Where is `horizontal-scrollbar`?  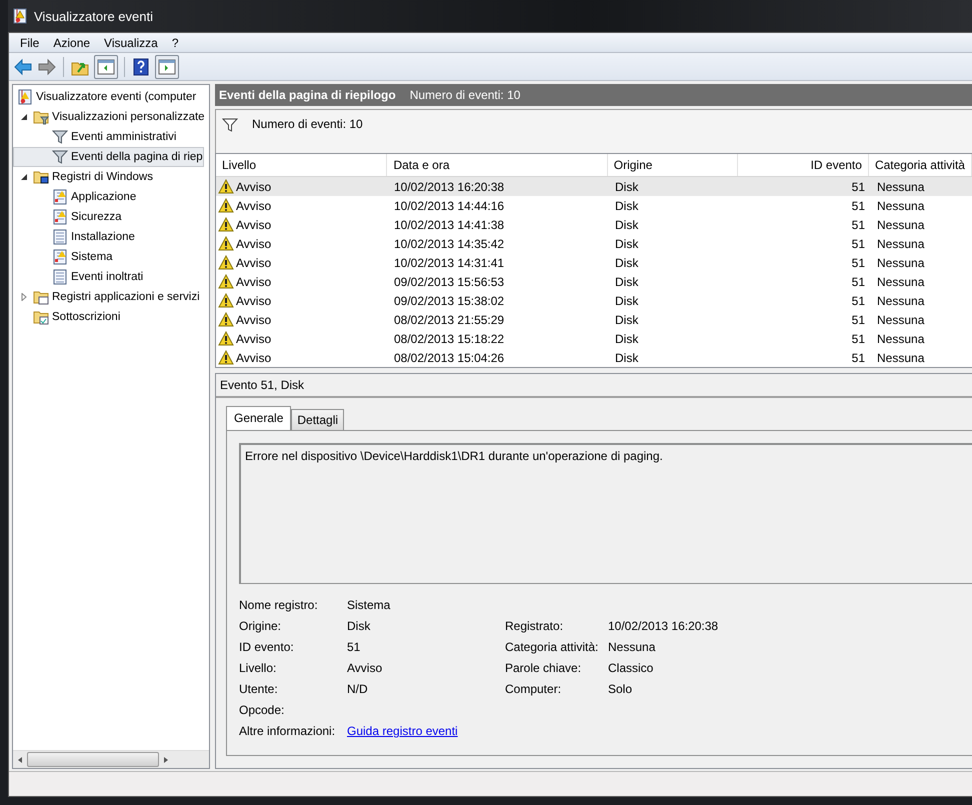 horizontal-scrollbar is located at coordinates (111, 759).